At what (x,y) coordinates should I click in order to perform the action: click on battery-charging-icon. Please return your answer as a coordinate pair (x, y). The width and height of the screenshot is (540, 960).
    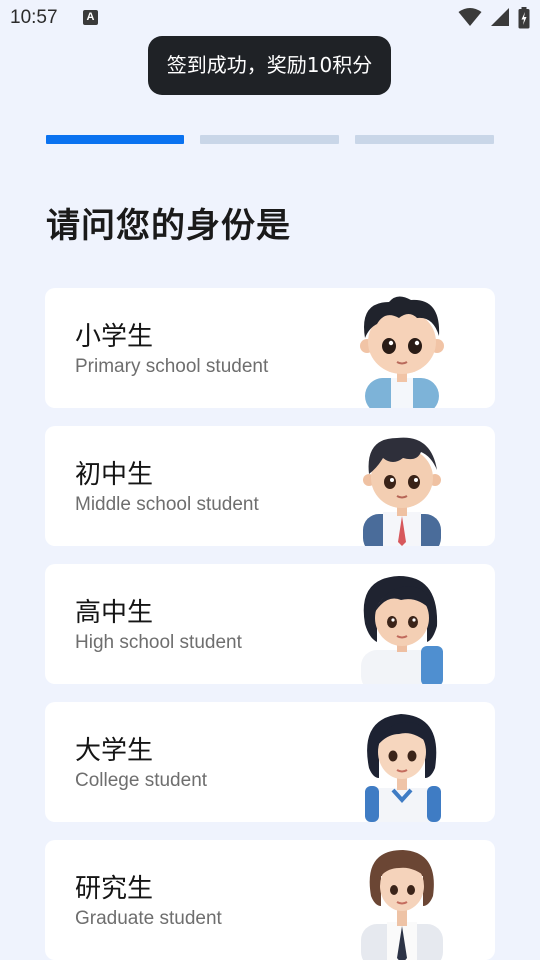
    Looking at the image, I should click on (524, 18).